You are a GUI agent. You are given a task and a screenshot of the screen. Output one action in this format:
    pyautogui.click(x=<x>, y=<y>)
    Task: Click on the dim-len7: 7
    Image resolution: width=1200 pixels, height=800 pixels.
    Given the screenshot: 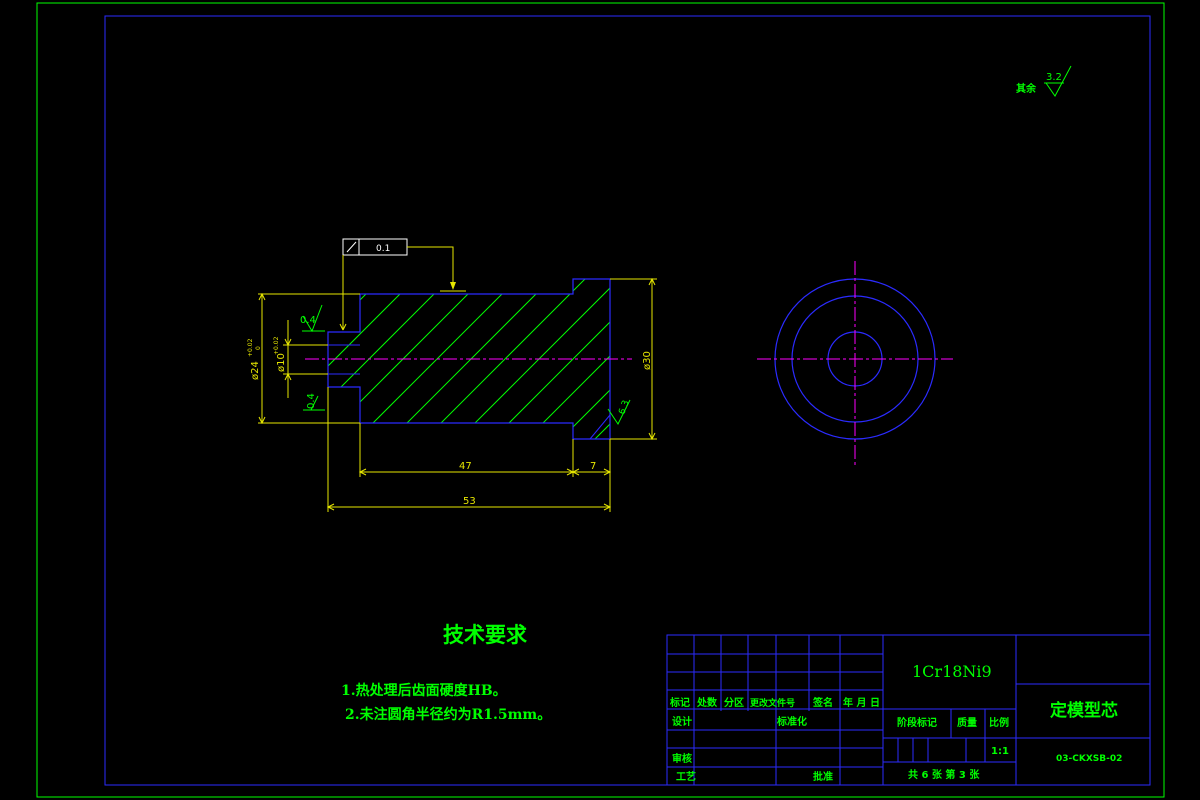 What is the action you would take?
    pyautogui.click(x=593, y=466)
    